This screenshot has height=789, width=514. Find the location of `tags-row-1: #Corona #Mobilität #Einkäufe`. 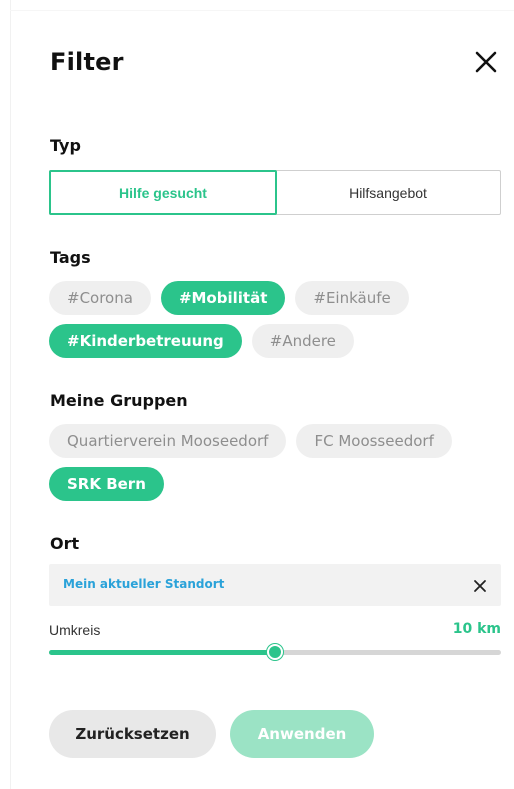

tags-row-1: #Corona #Mobilität #Einkäufe is located at coordinates (229, 298).